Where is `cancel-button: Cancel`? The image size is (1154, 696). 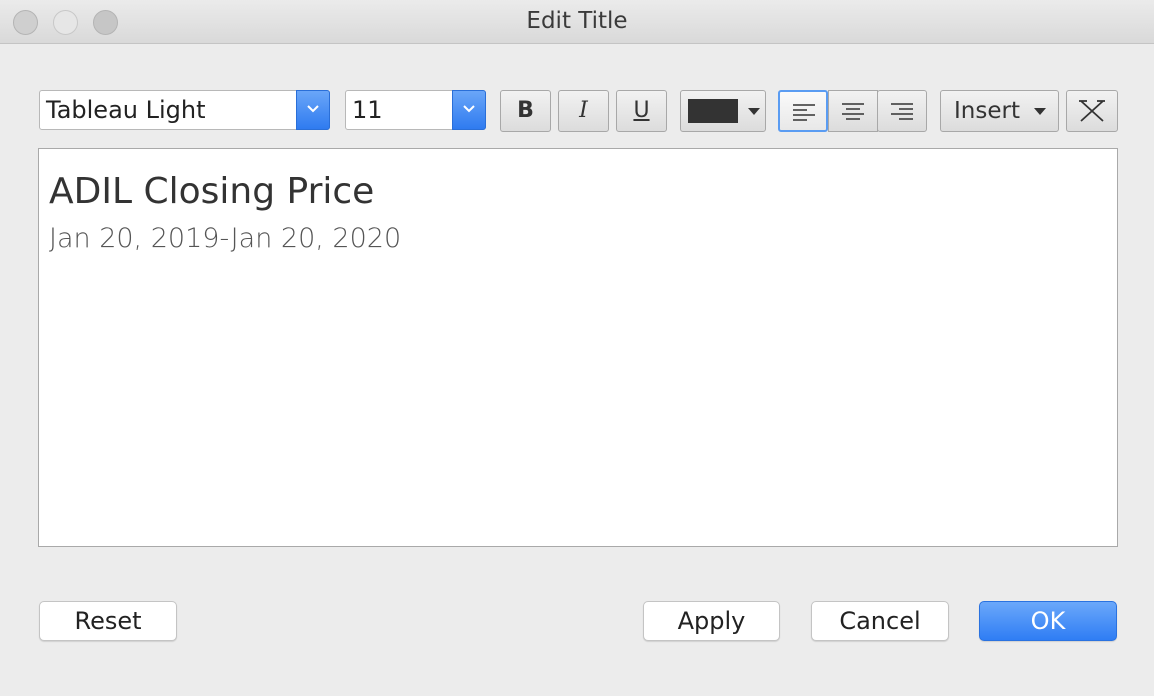 cancel-button: Cancel is located at coordinates (880, 621).